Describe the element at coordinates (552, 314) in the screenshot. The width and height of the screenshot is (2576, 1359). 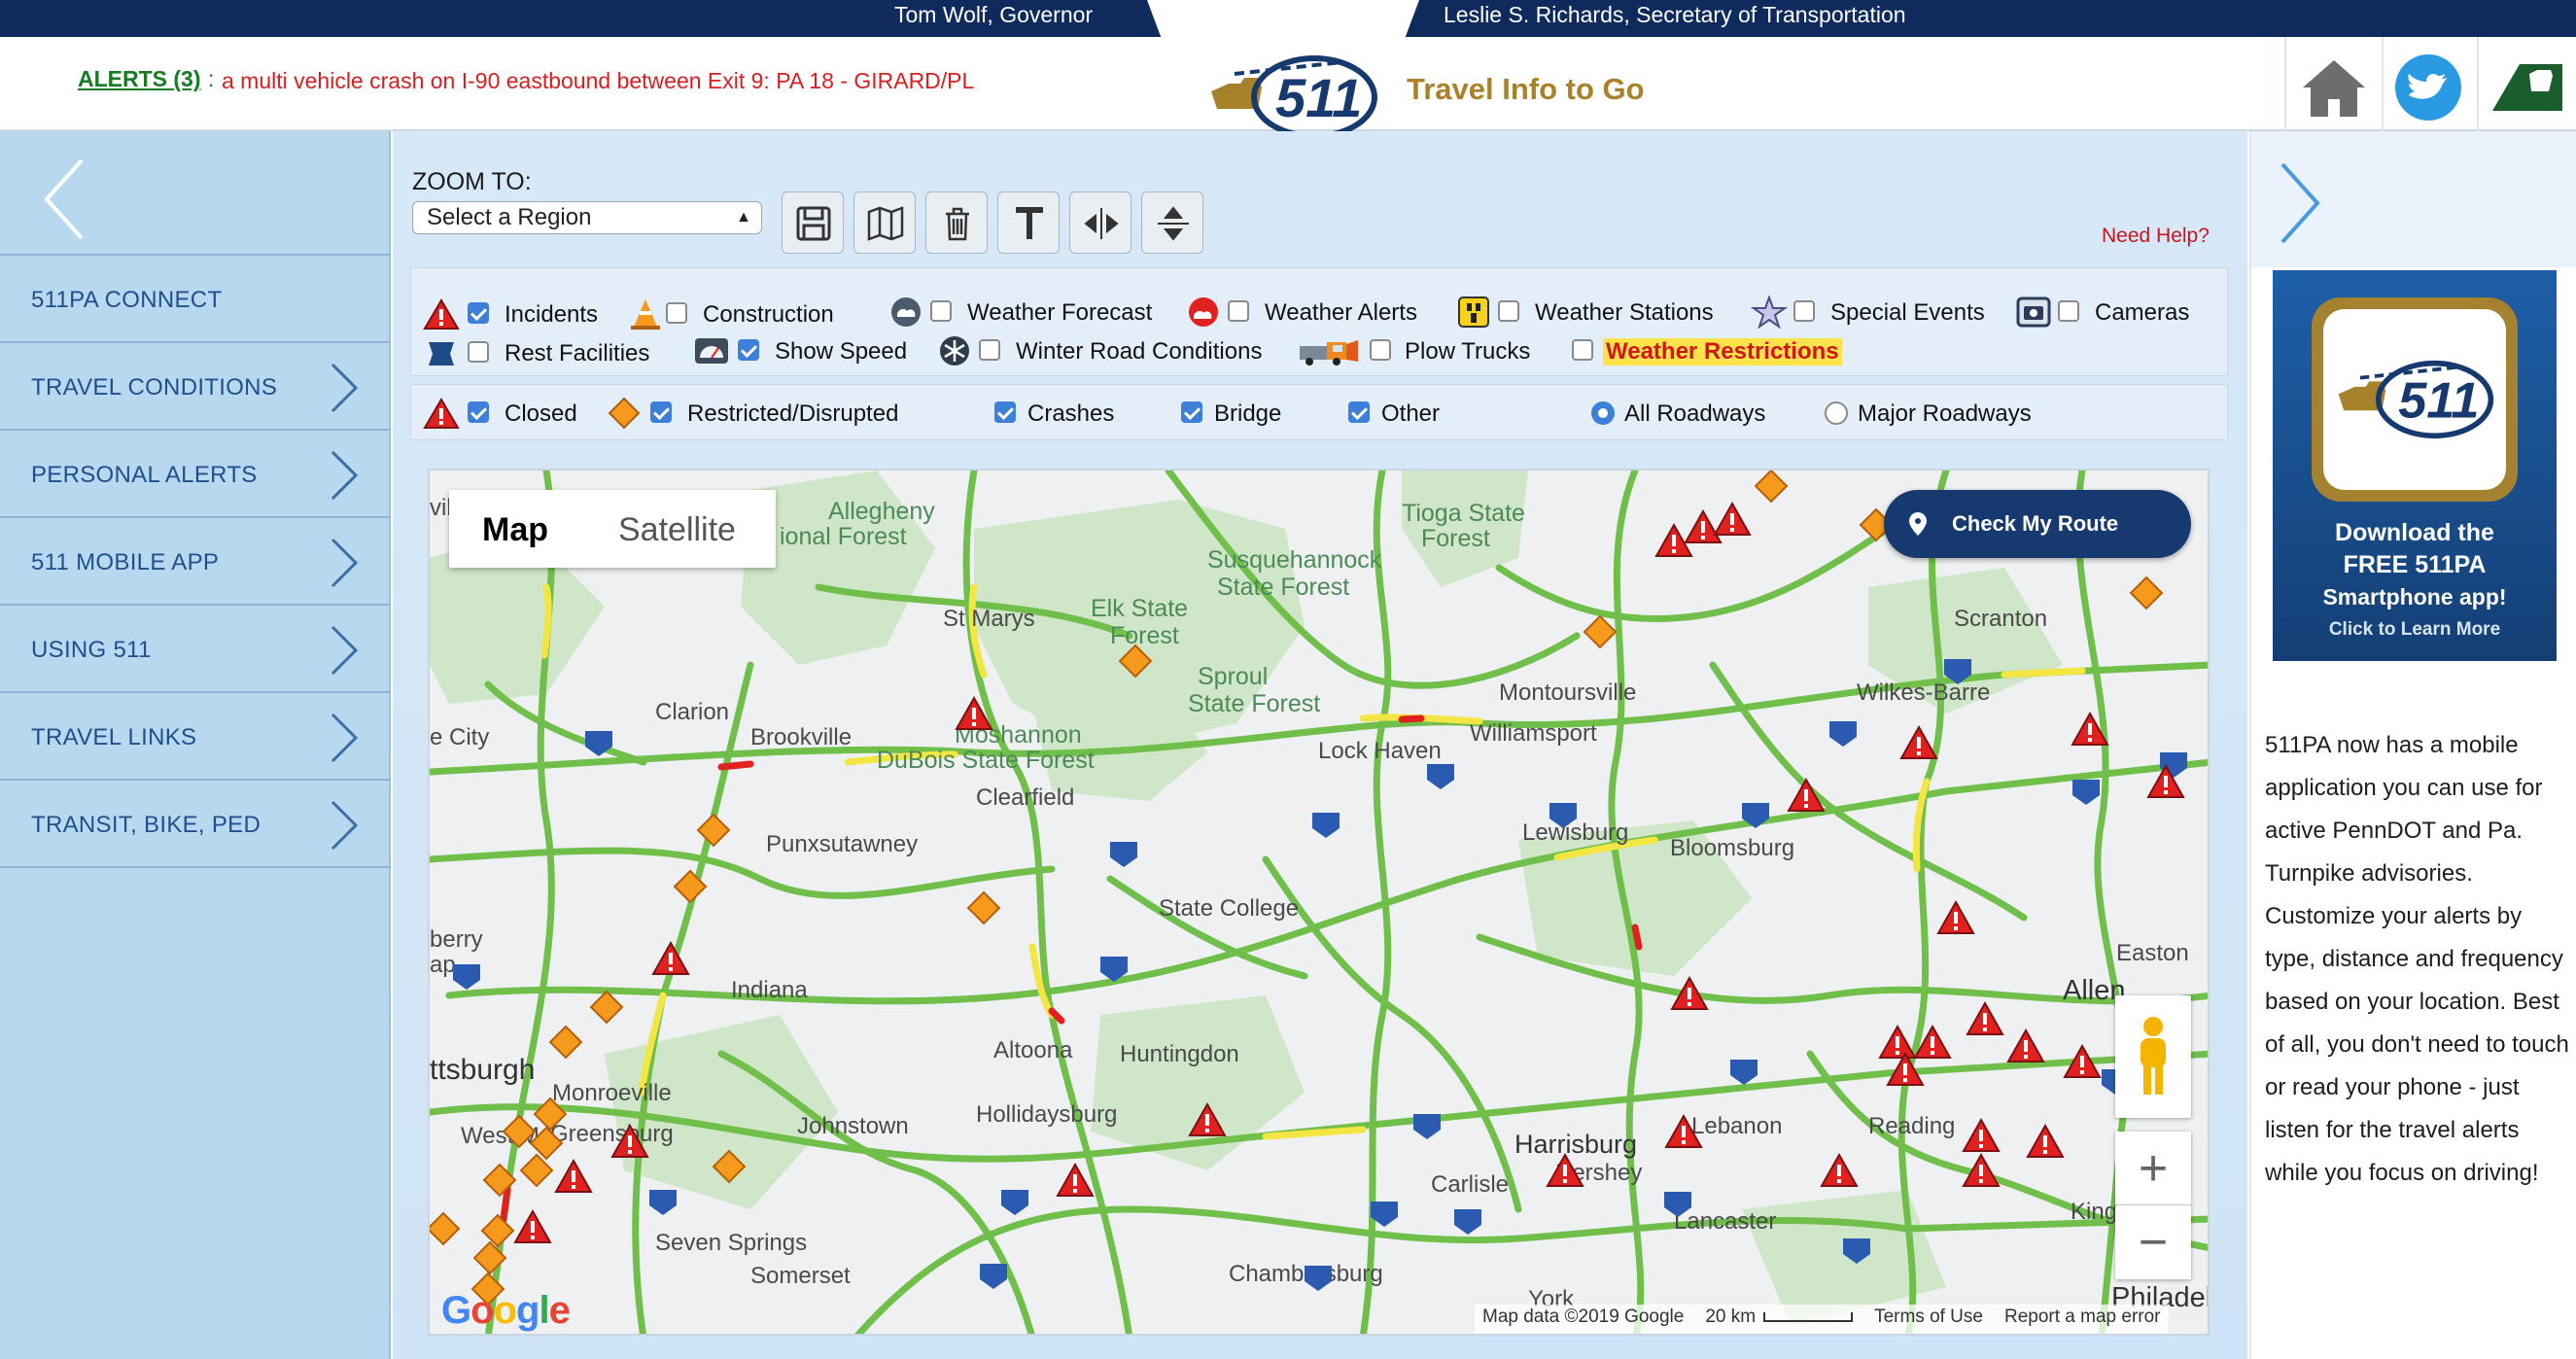
I see `layer-label: Incidents` at that location.